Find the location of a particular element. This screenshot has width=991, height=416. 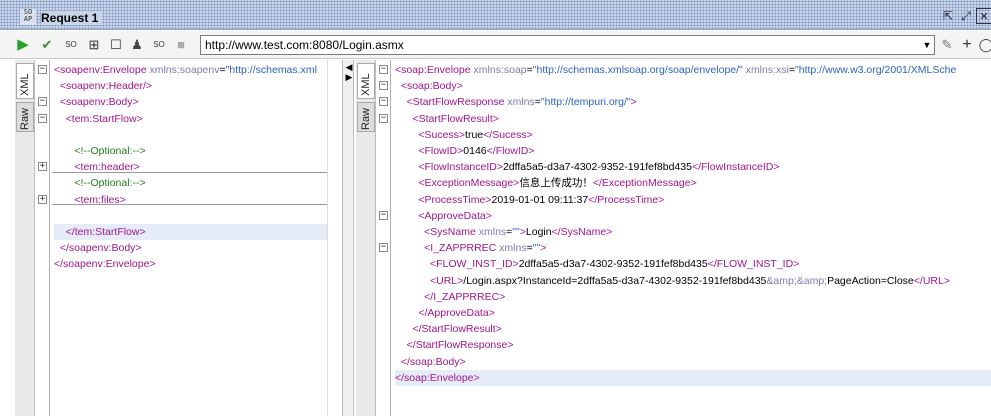

xml-token: "http://www.w3.org/2001/XMLSche is located at coordinates (876, 70).